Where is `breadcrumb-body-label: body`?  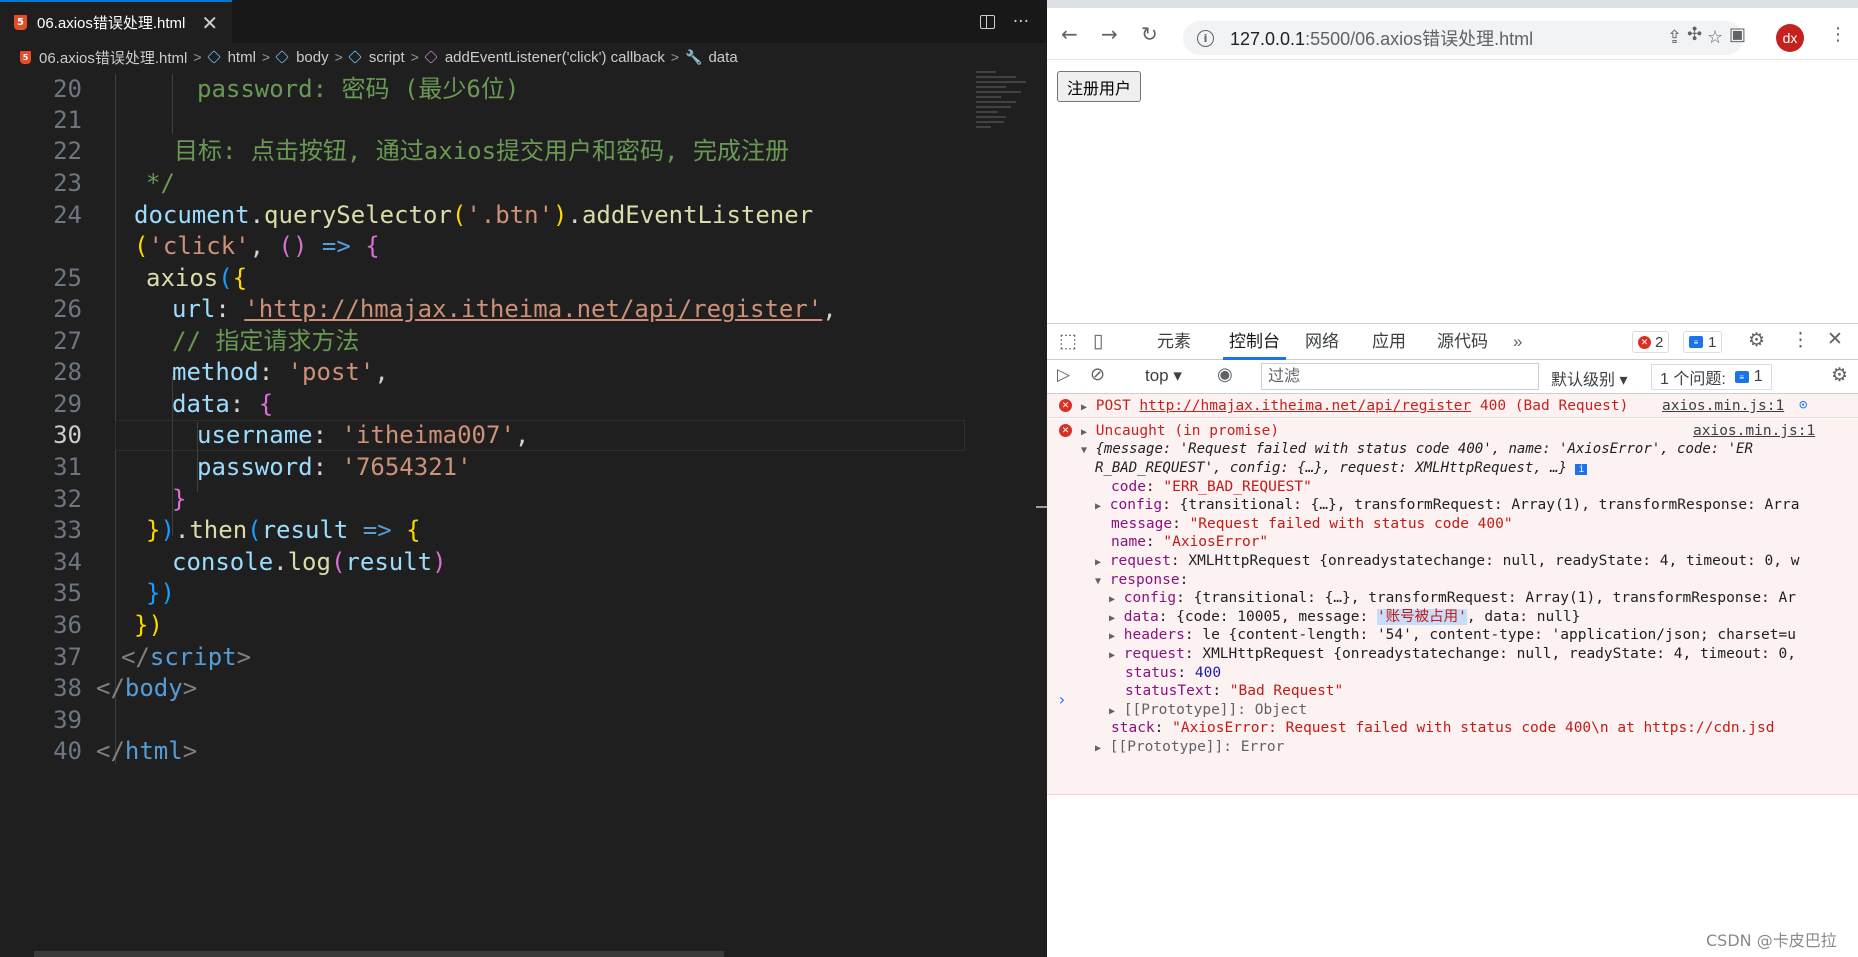
breadcrumb-body-label: body is located at coordinates (312, 57).